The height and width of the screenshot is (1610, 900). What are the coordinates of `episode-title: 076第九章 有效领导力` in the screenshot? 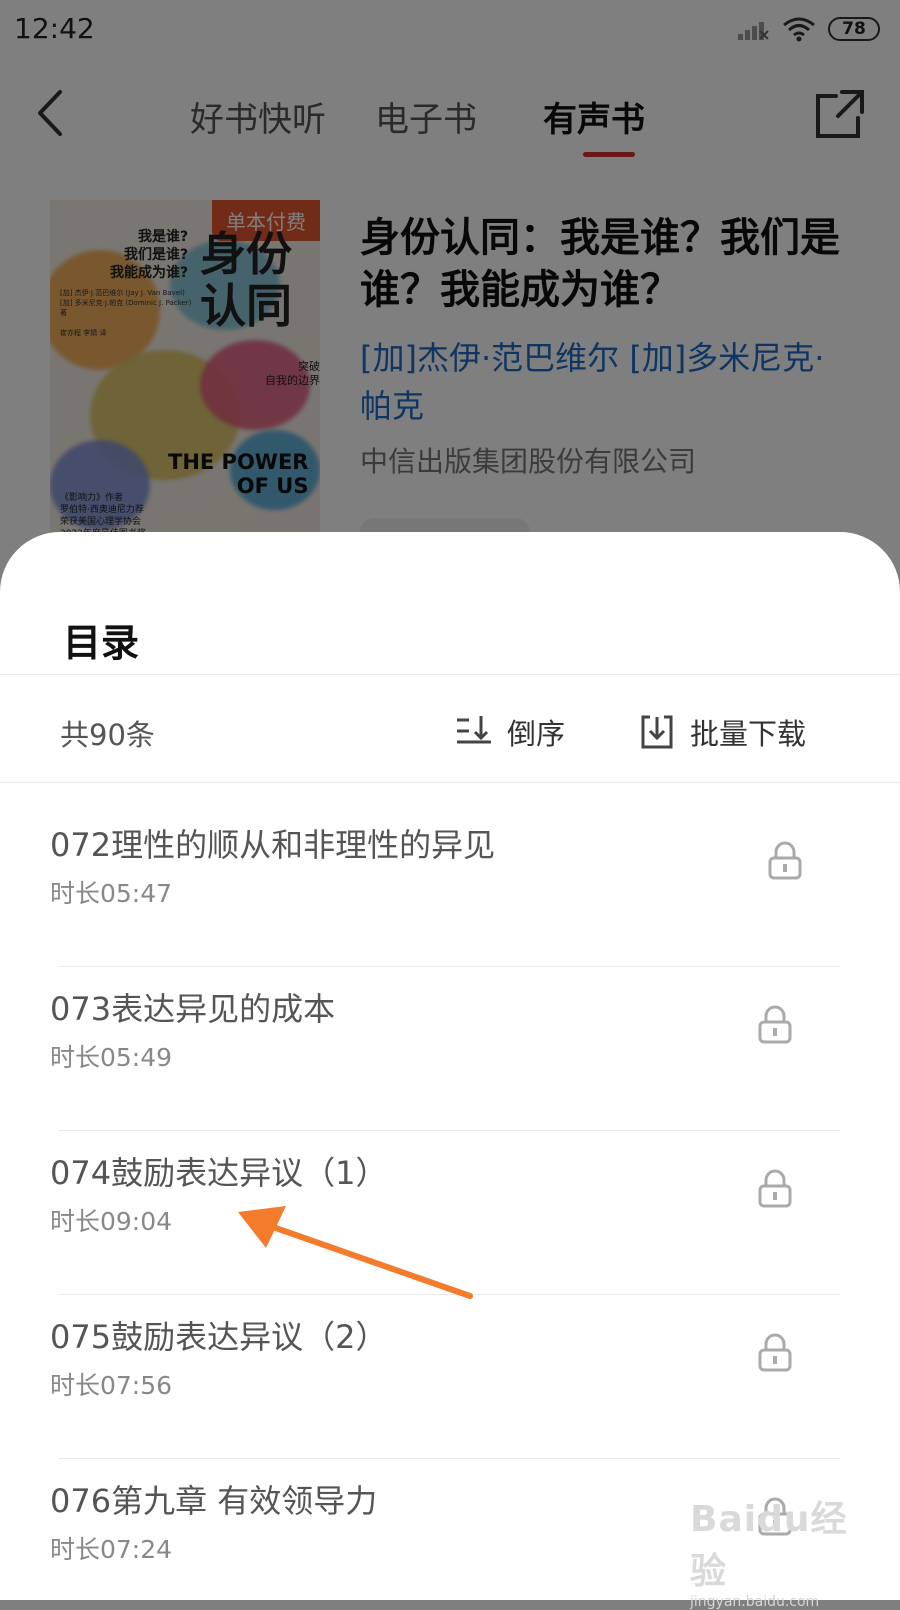 It's located at (214, 1501).